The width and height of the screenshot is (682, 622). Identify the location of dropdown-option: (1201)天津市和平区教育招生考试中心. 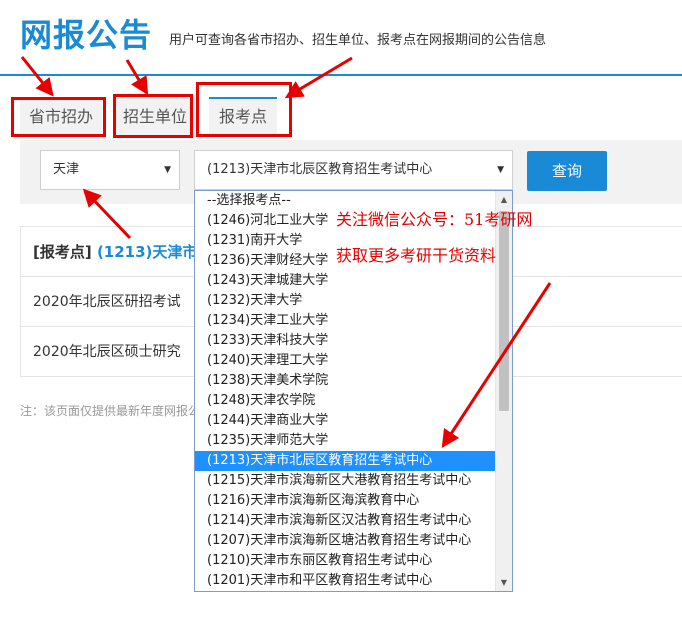
(345, 581).